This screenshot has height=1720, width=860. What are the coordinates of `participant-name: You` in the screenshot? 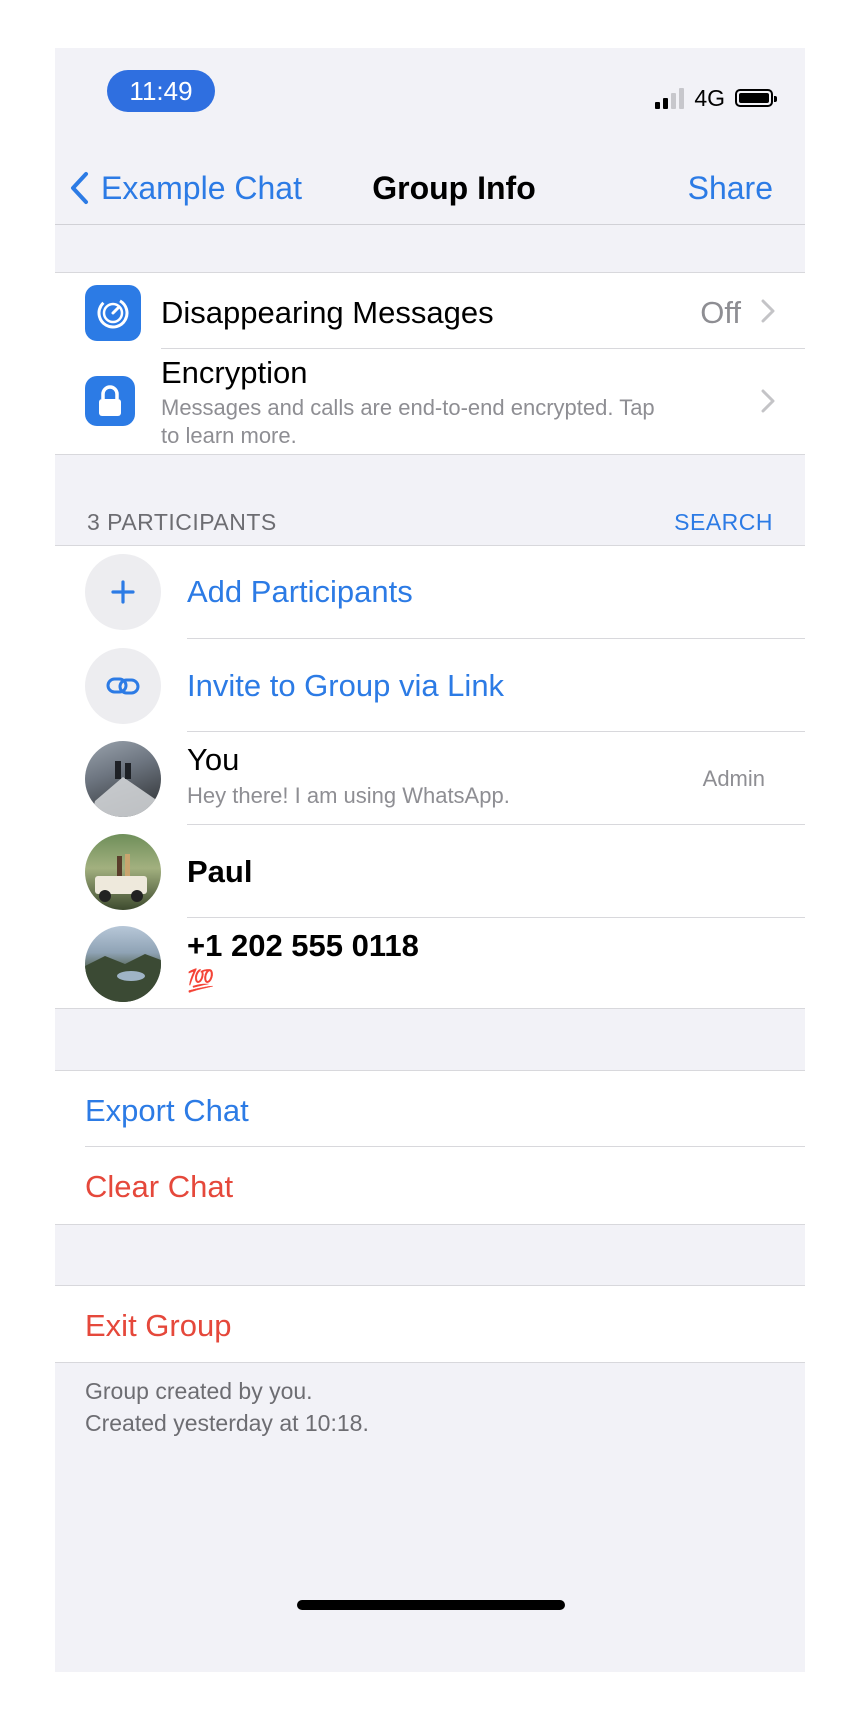 It's located at (213, 759).